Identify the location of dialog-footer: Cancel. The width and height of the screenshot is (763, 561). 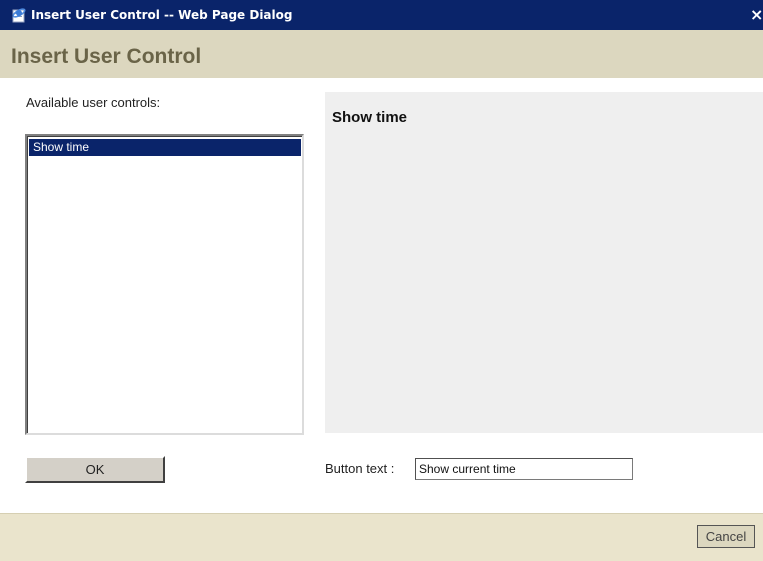
(381, 537).